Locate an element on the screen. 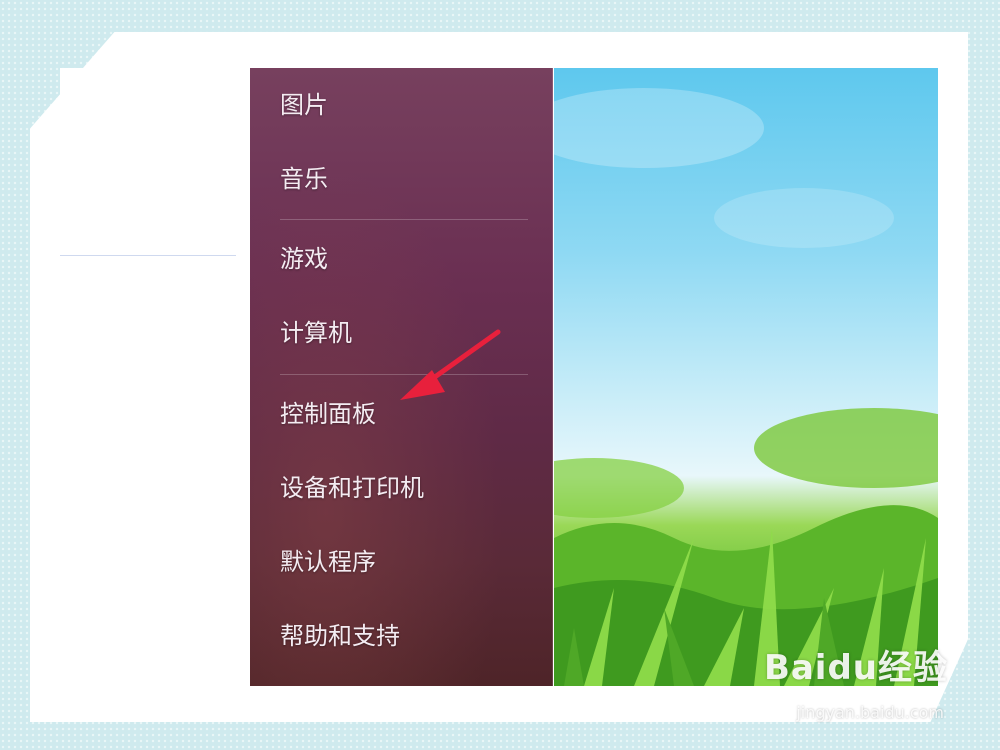  menu-item-devices-and-printers: 设备和打印机 is located at coordinates (352, 488).